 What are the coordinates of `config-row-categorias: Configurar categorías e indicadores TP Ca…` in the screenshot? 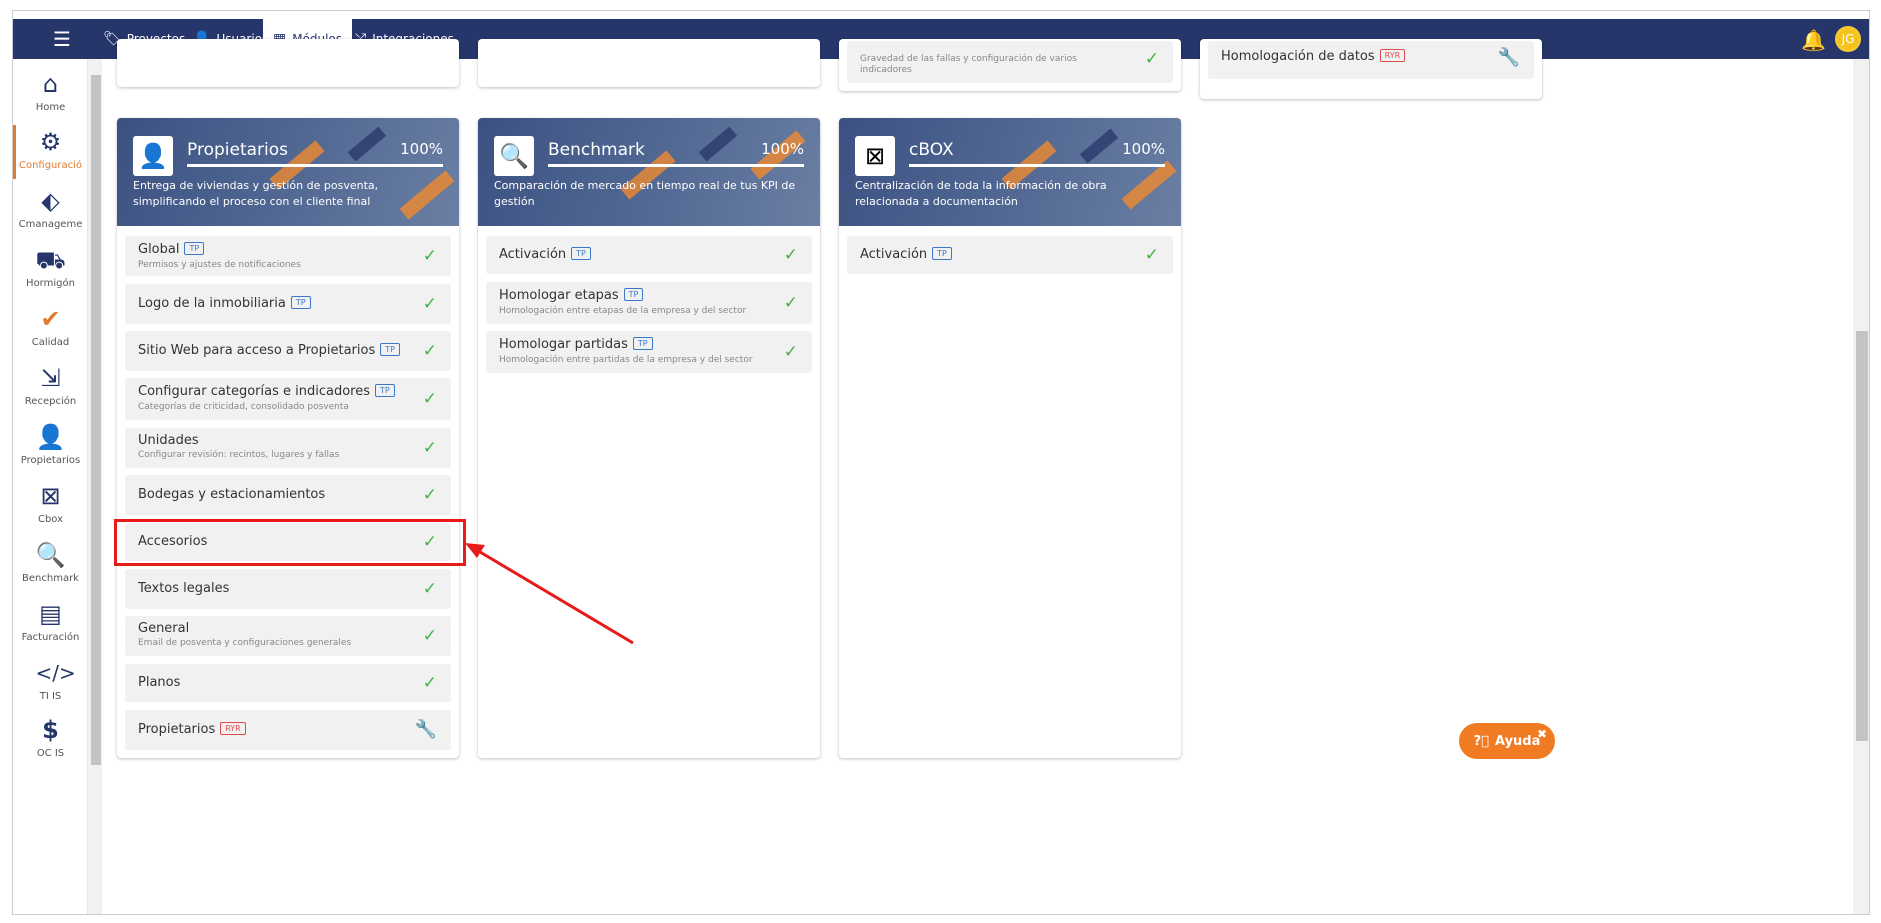 It's located at (288, 399).